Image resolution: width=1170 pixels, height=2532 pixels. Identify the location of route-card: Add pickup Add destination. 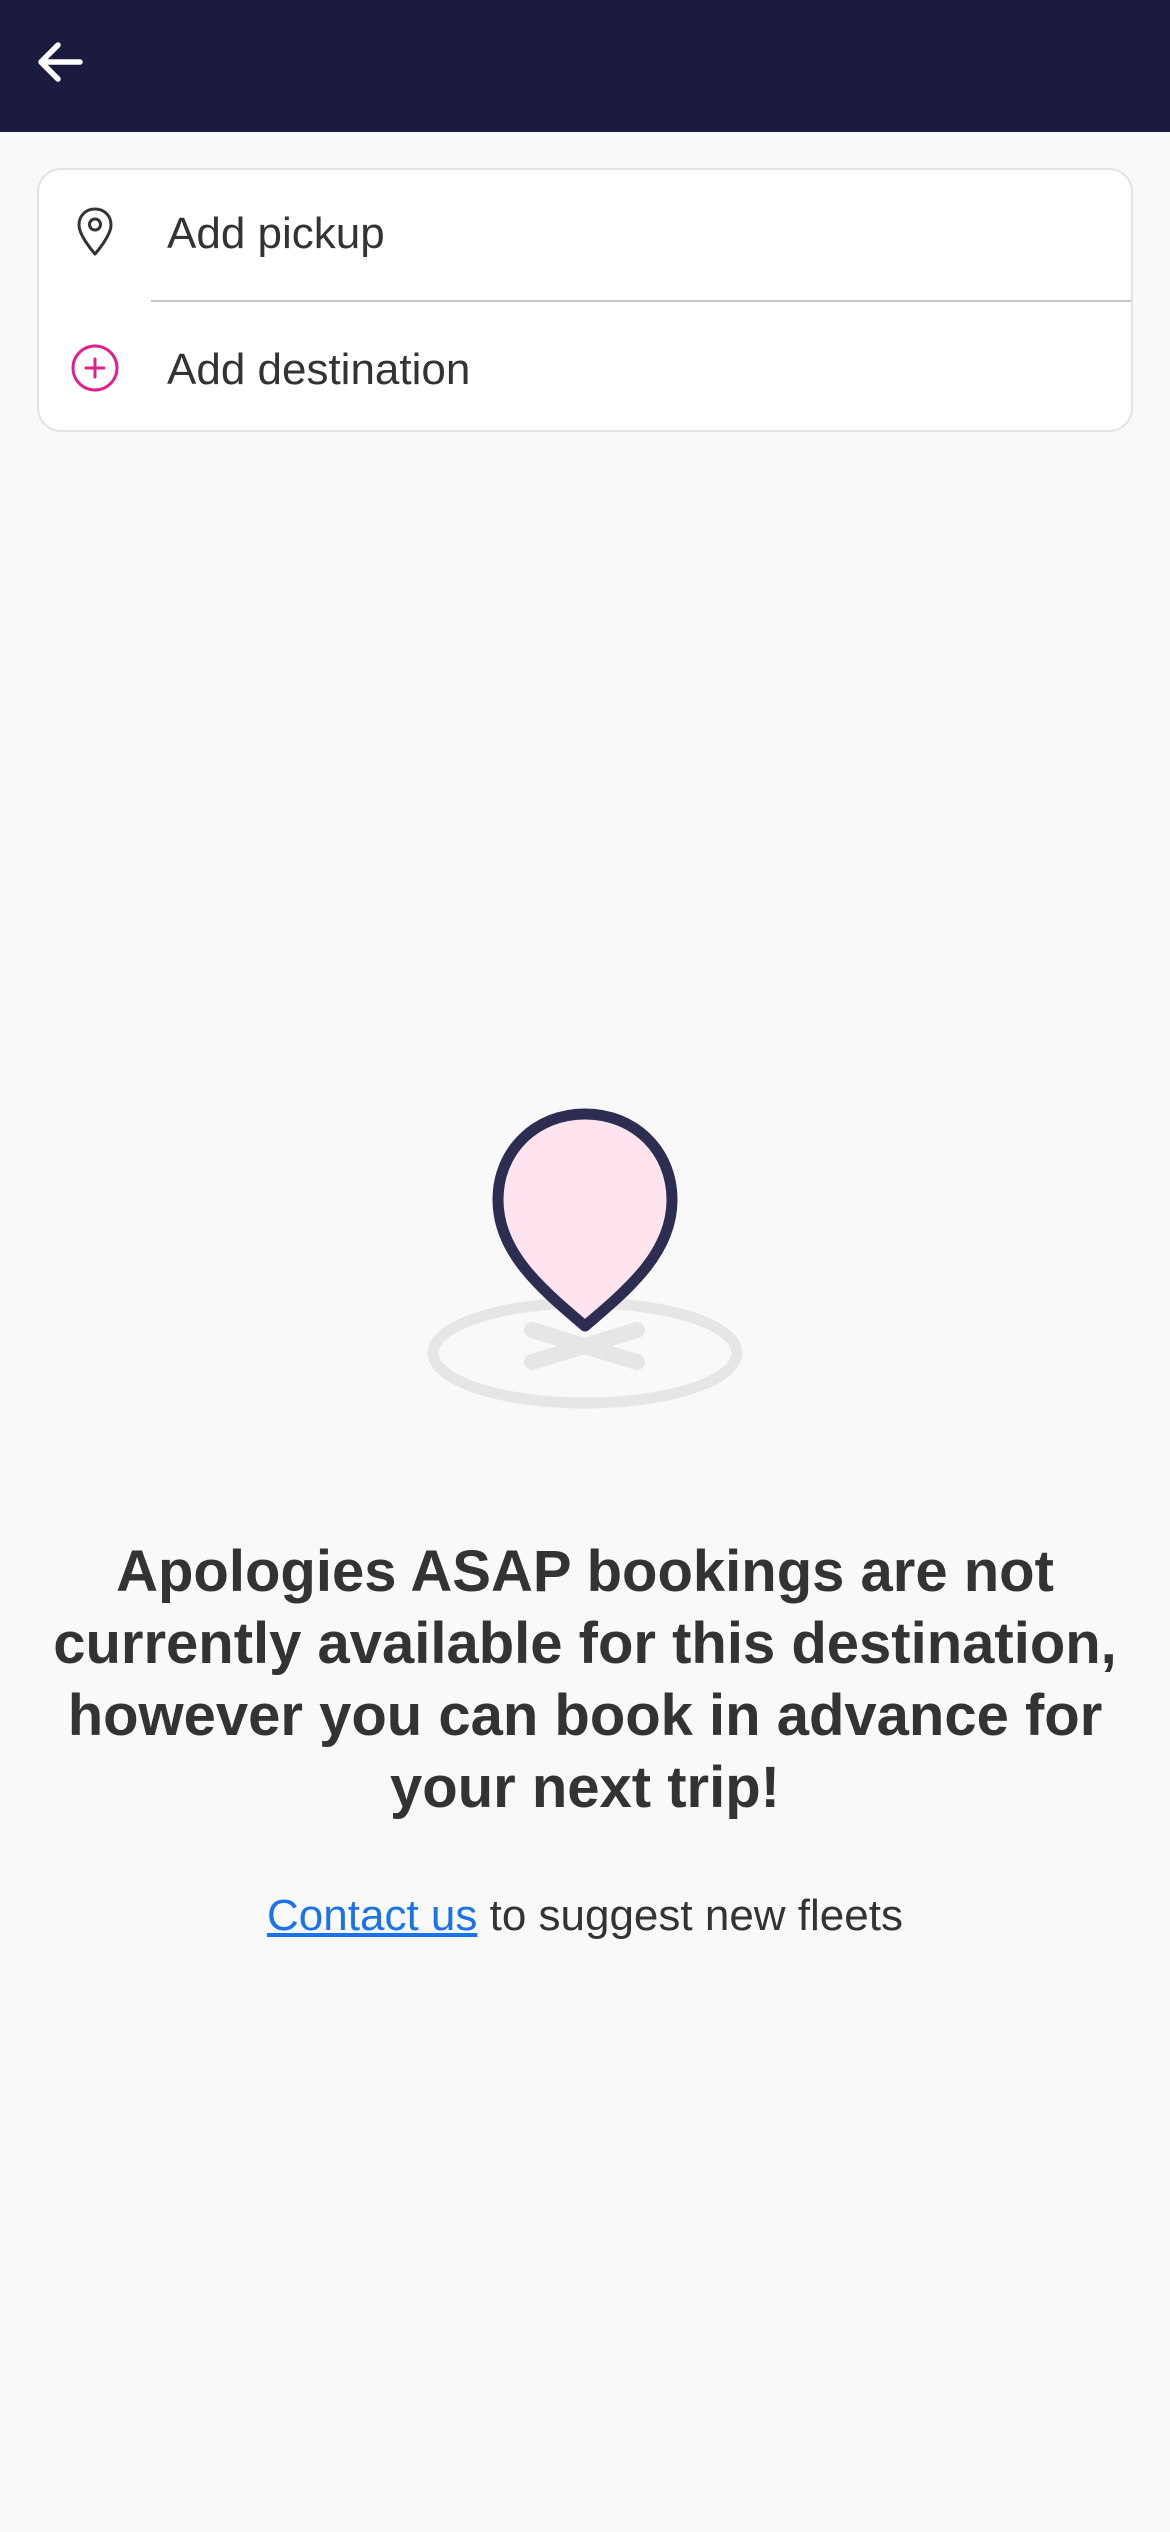
(585, 300).